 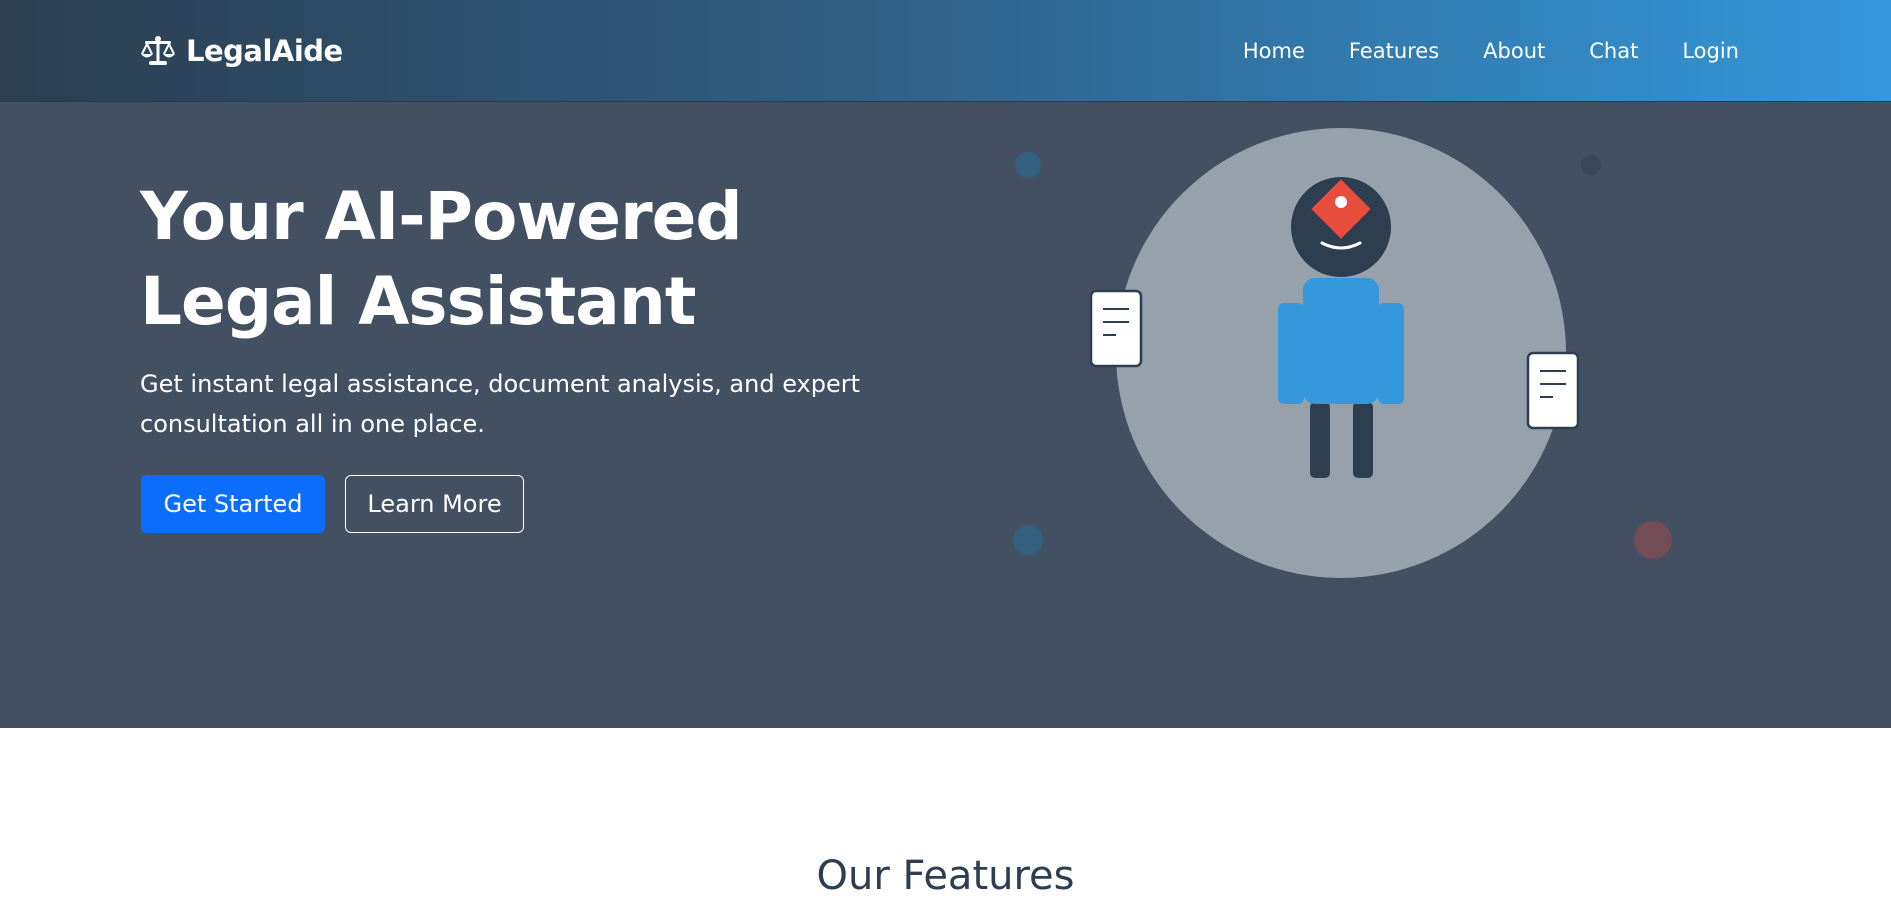 I want to click on navbar: LegalAide Home Features About Chat Login, so click(x=945, y=51).